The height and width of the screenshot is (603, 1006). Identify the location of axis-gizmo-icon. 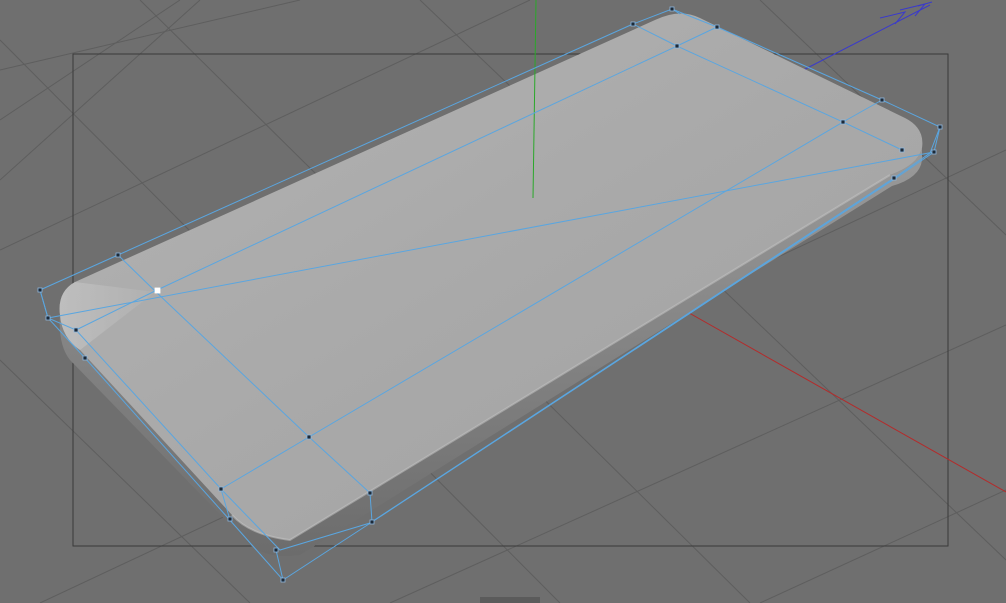
(906, 13).